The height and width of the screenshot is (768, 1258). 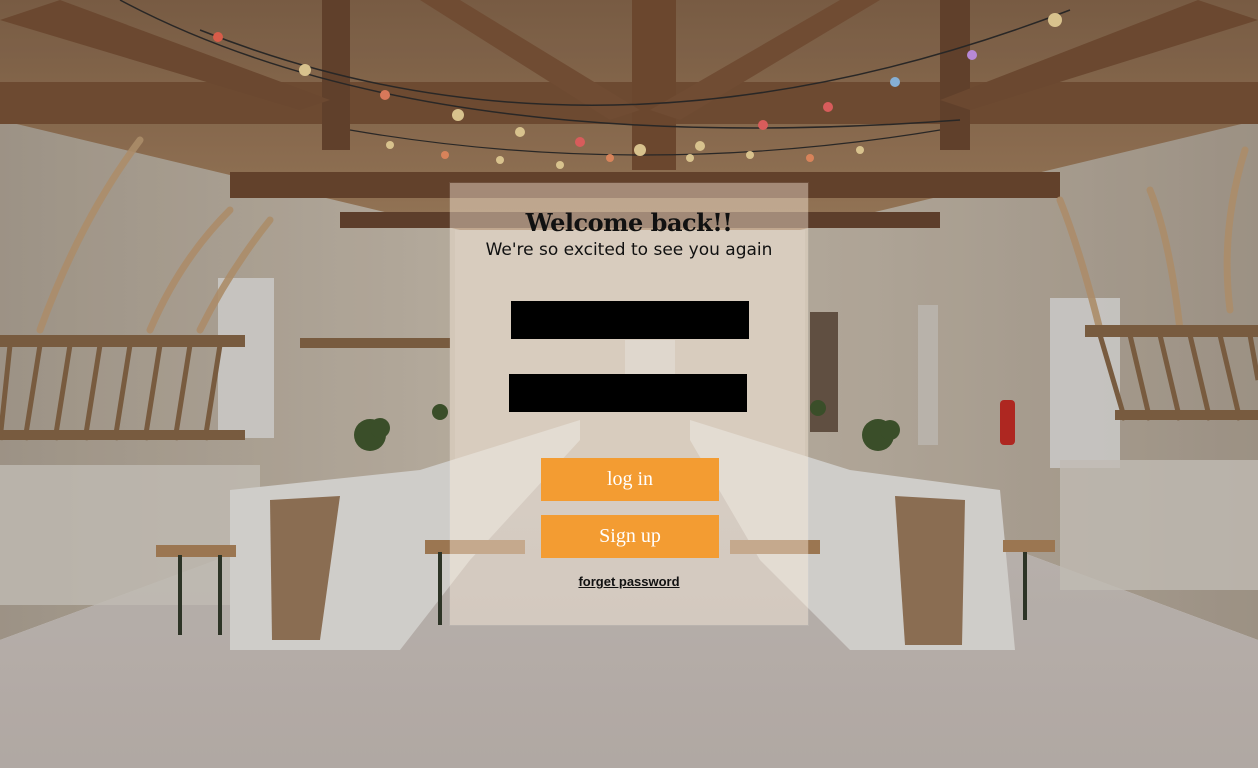 What do you see at coordinates (630, 536) in the screenshot?
I see `signup-button: Sign up` at bounding box center [630, 536].